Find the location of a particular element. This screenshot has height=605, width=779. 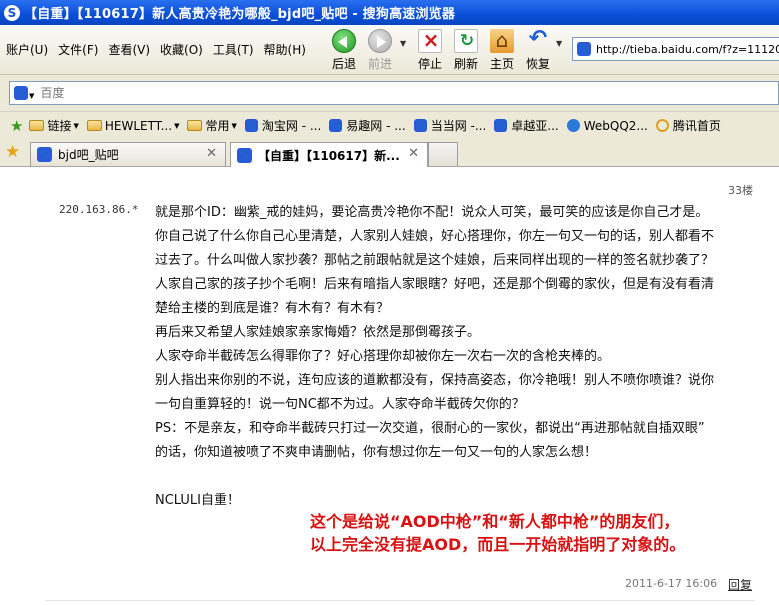

back-arrow-icon is located at coordinates (344, 41).